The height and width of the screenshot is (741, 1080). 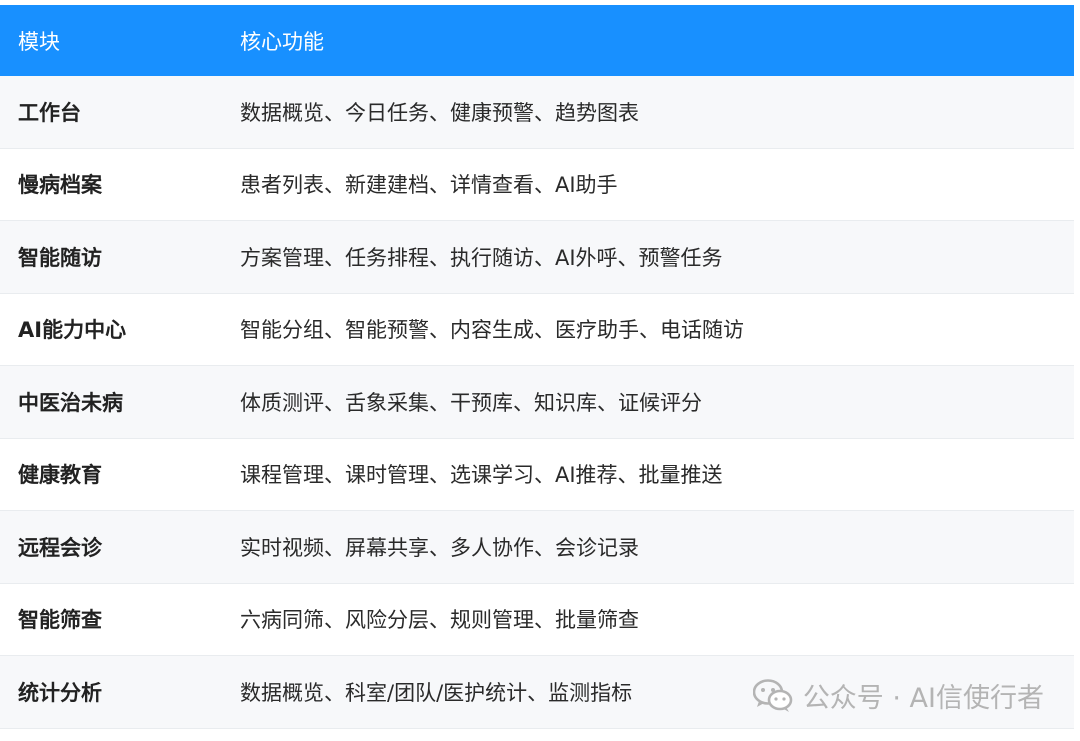 I want to click on wechat-icon, so click(x=772, y=695).